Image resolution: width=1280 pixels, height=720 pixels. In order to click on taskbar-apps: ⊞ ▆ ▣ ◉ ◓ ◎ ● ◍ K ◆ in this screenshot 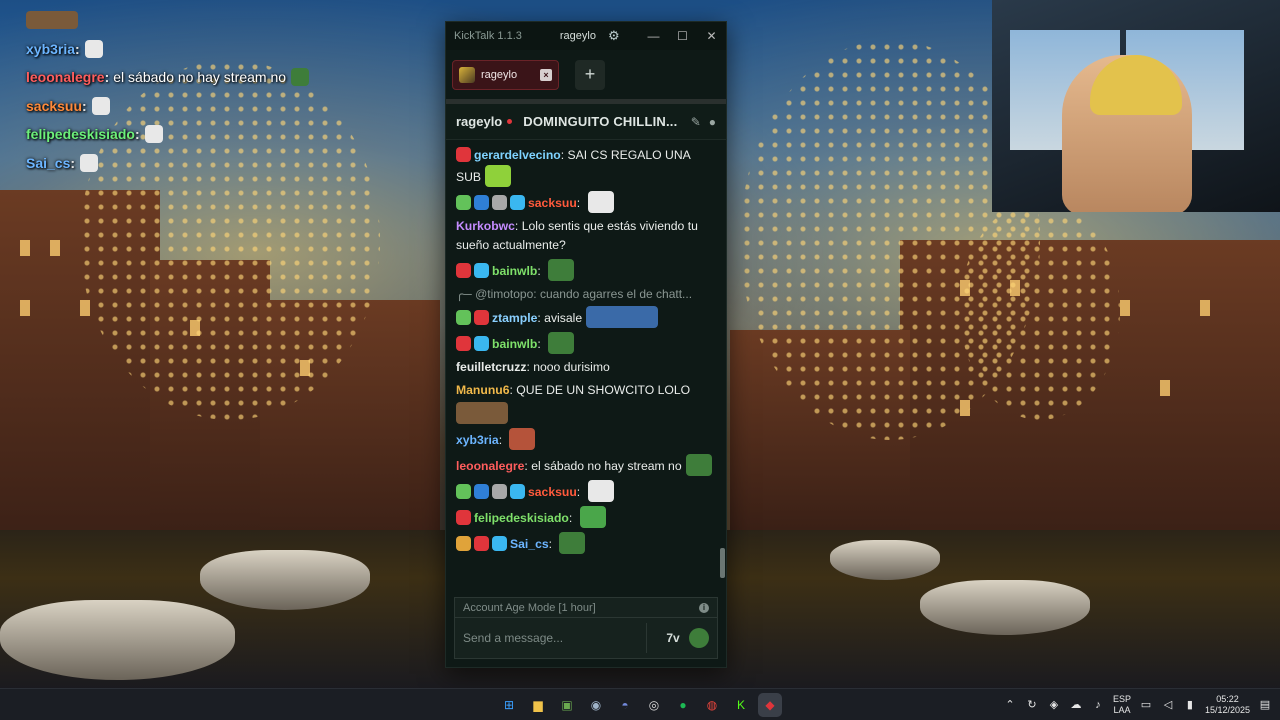, I will do `click(639, 705)`.